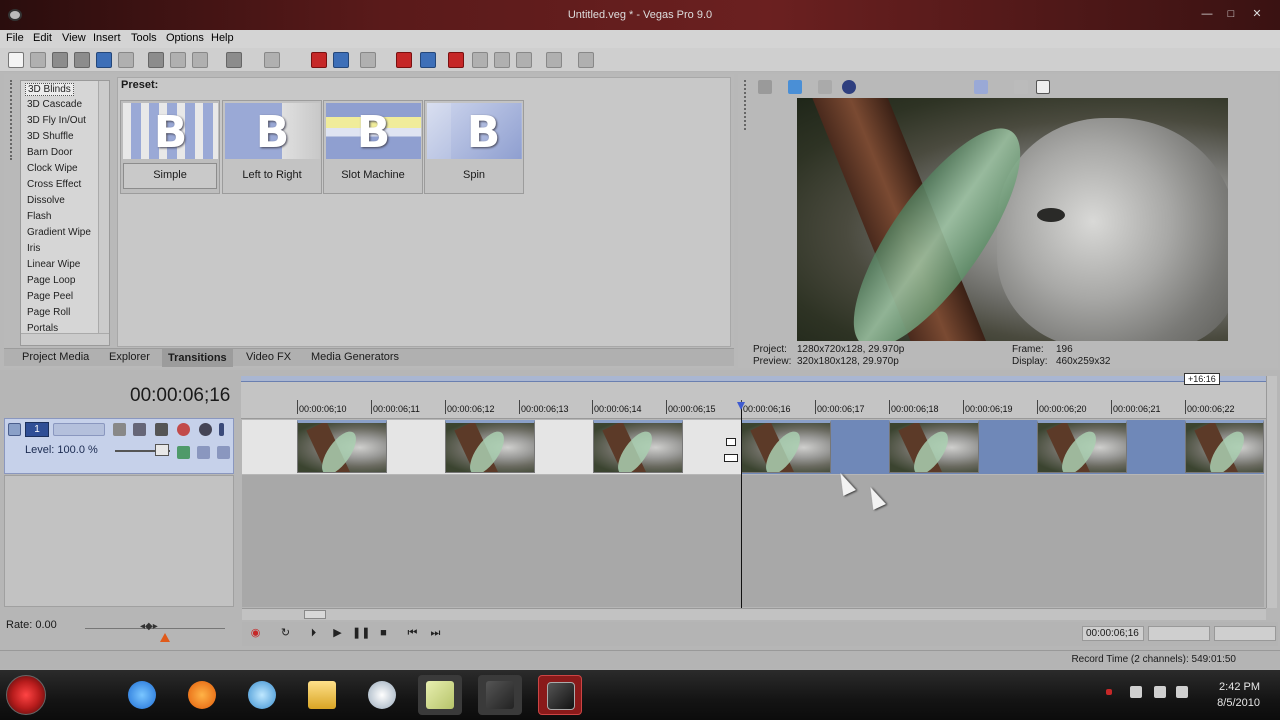 This screenshot has width=1280, height=720. Describe the element at coordinates (144, 38) in the screenshot. I see `menu-tools: Tools` at that location.